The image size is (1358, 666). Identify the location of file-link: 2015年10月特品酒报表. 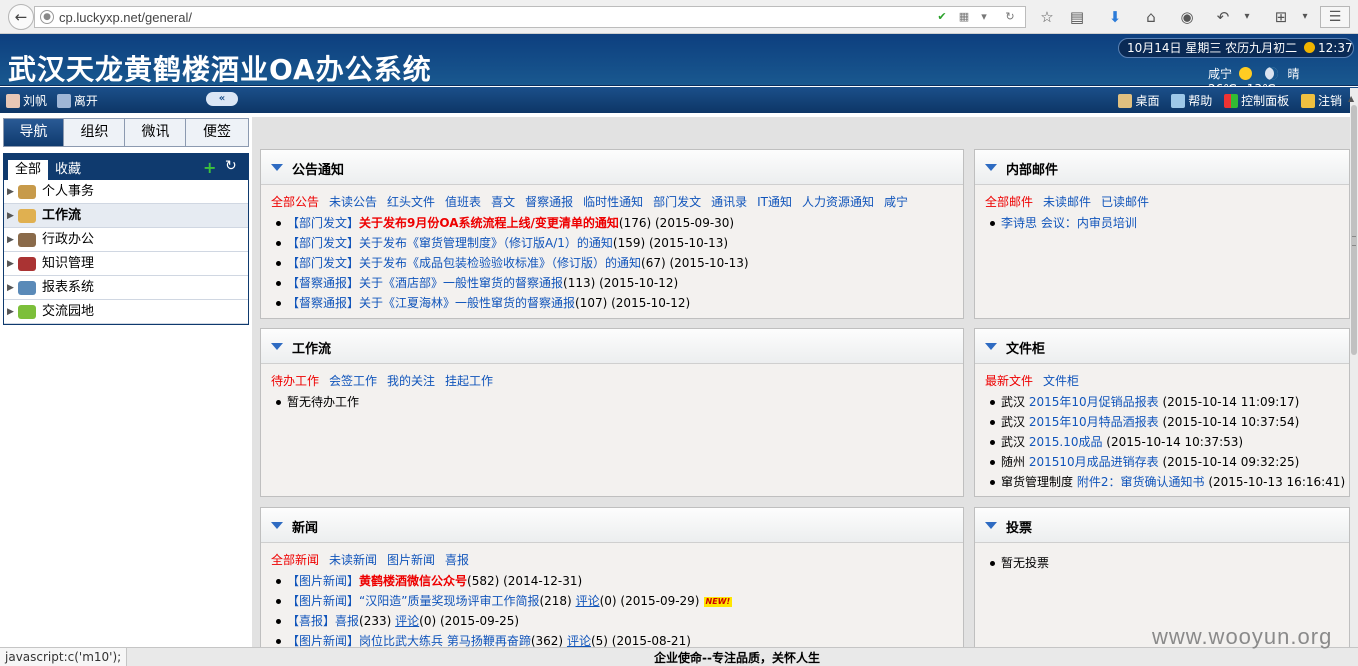
(1094, 422).